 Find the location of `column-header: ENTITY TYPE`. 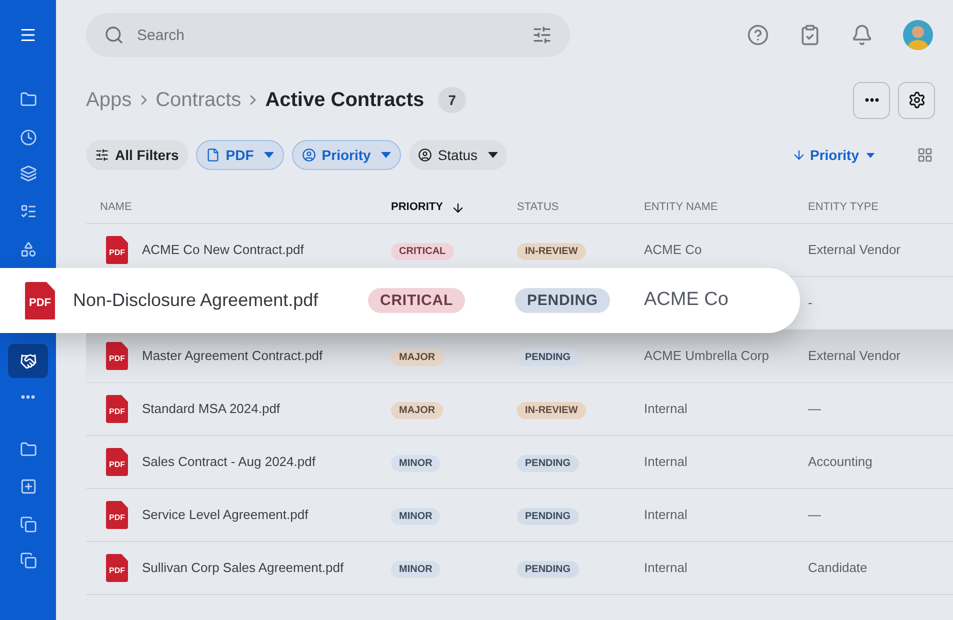

column-header: ENTITY TYPE is located at coordinates (843, 207).